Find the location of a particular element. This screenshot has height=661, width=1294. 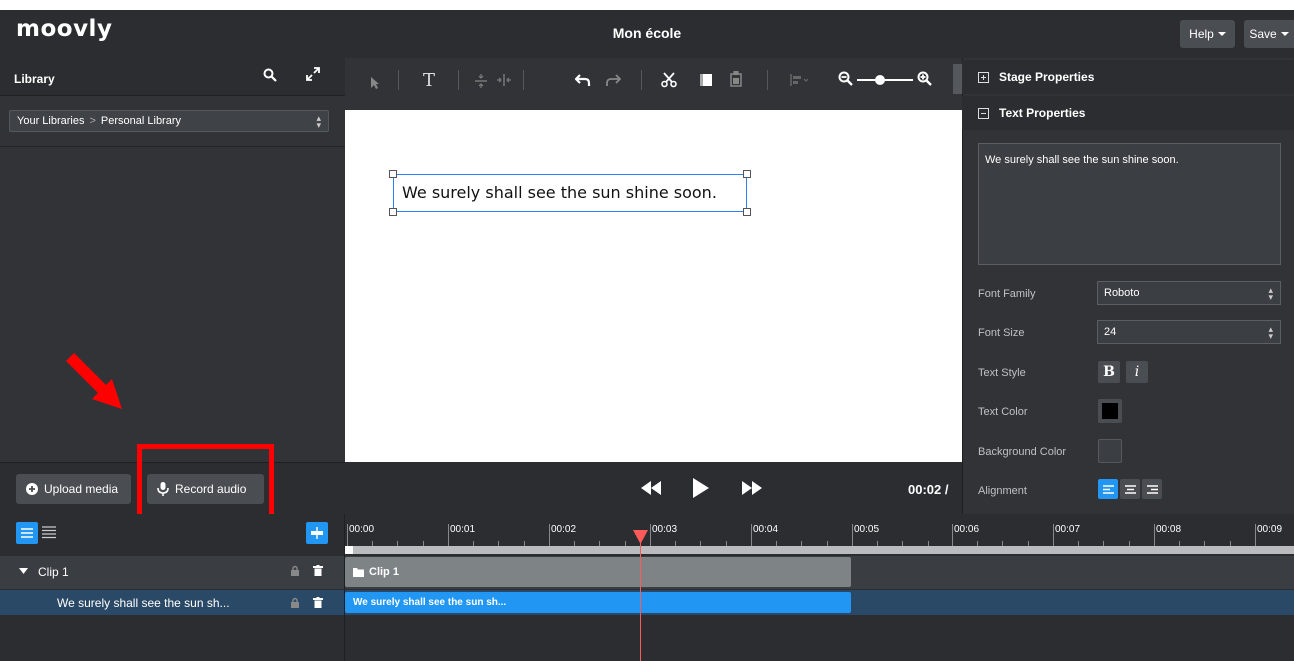

save-button: Save is located at coordinates (1269, 34).